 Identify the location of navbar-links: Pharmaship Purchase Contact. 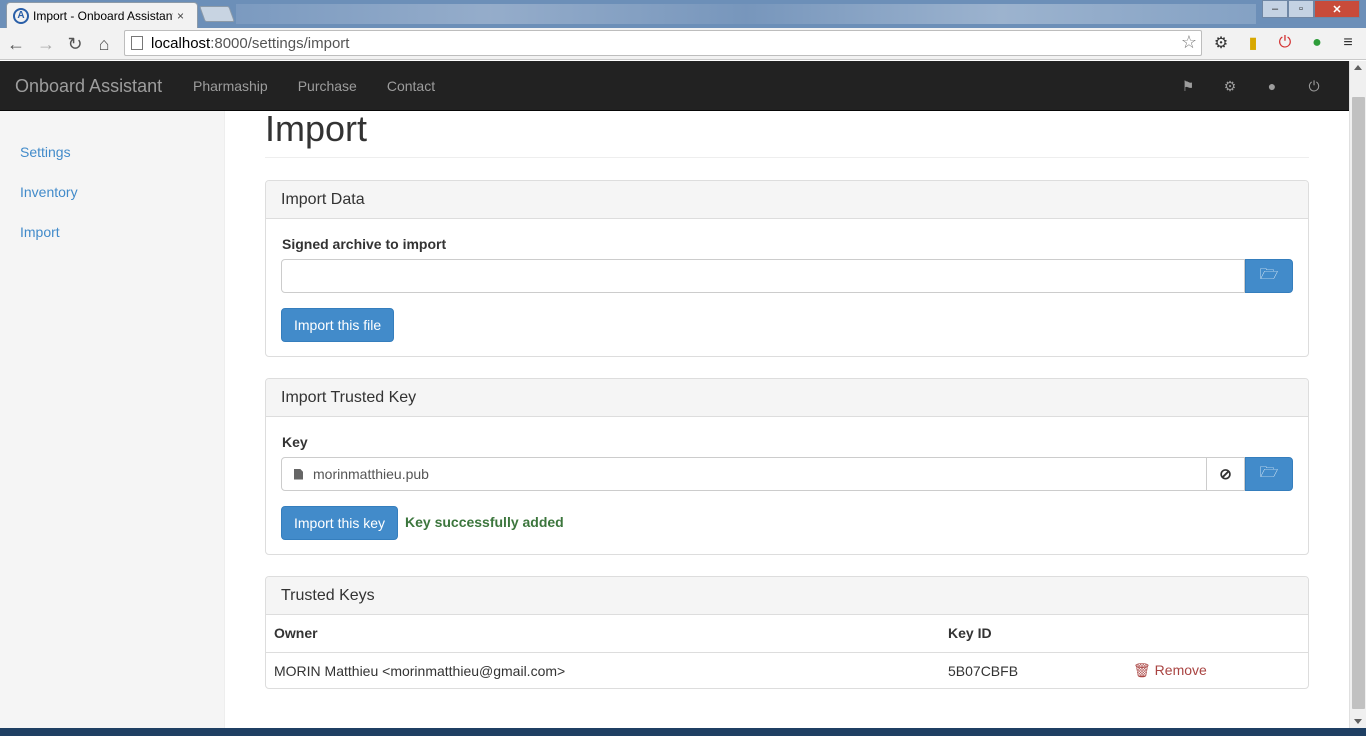
(314, 86).